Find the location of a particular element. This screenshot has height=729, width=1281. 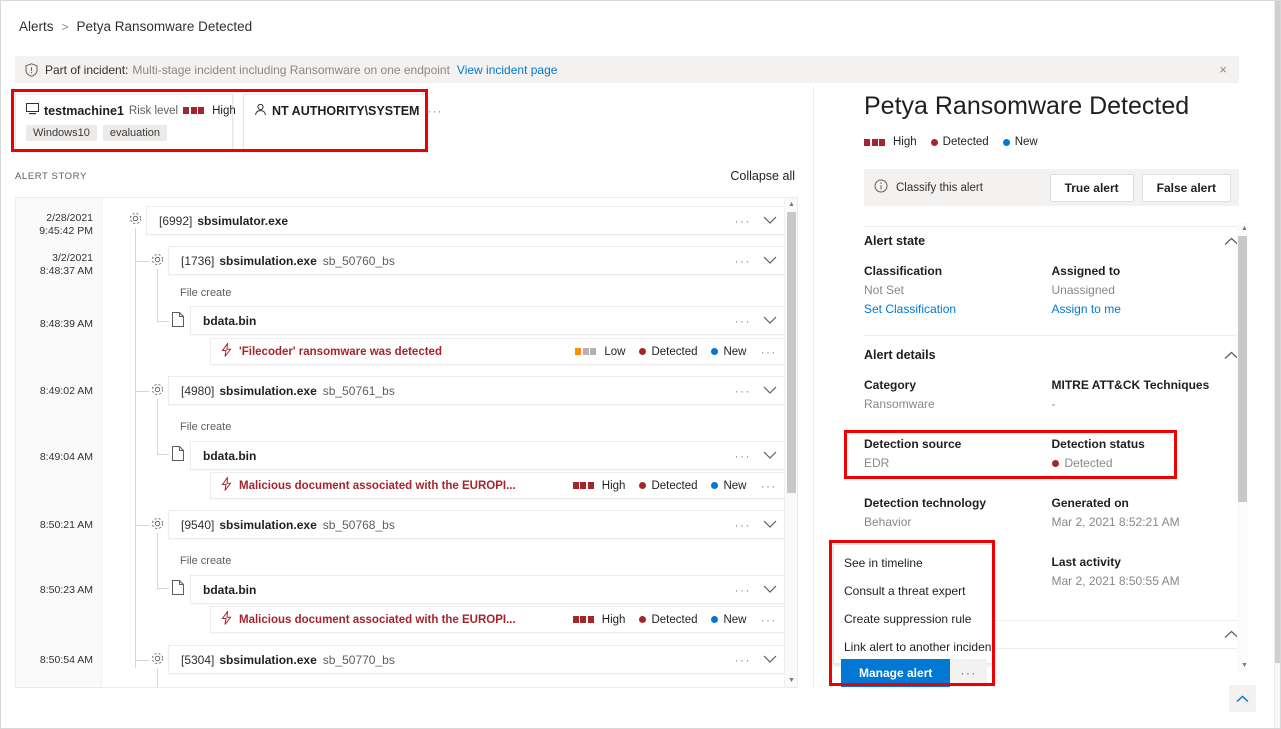

breadcrumb-alerts: Alerts is located at coordinates (36, 26).